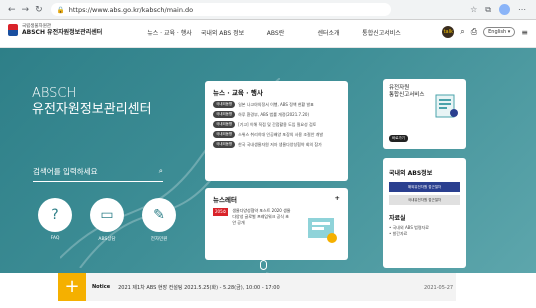 The width and height of the screenshot is (536, 308). What do you see at coordinates (12, 10) in the screenshot?
I see `back-icon: ←` at bounding box center [12, 10].